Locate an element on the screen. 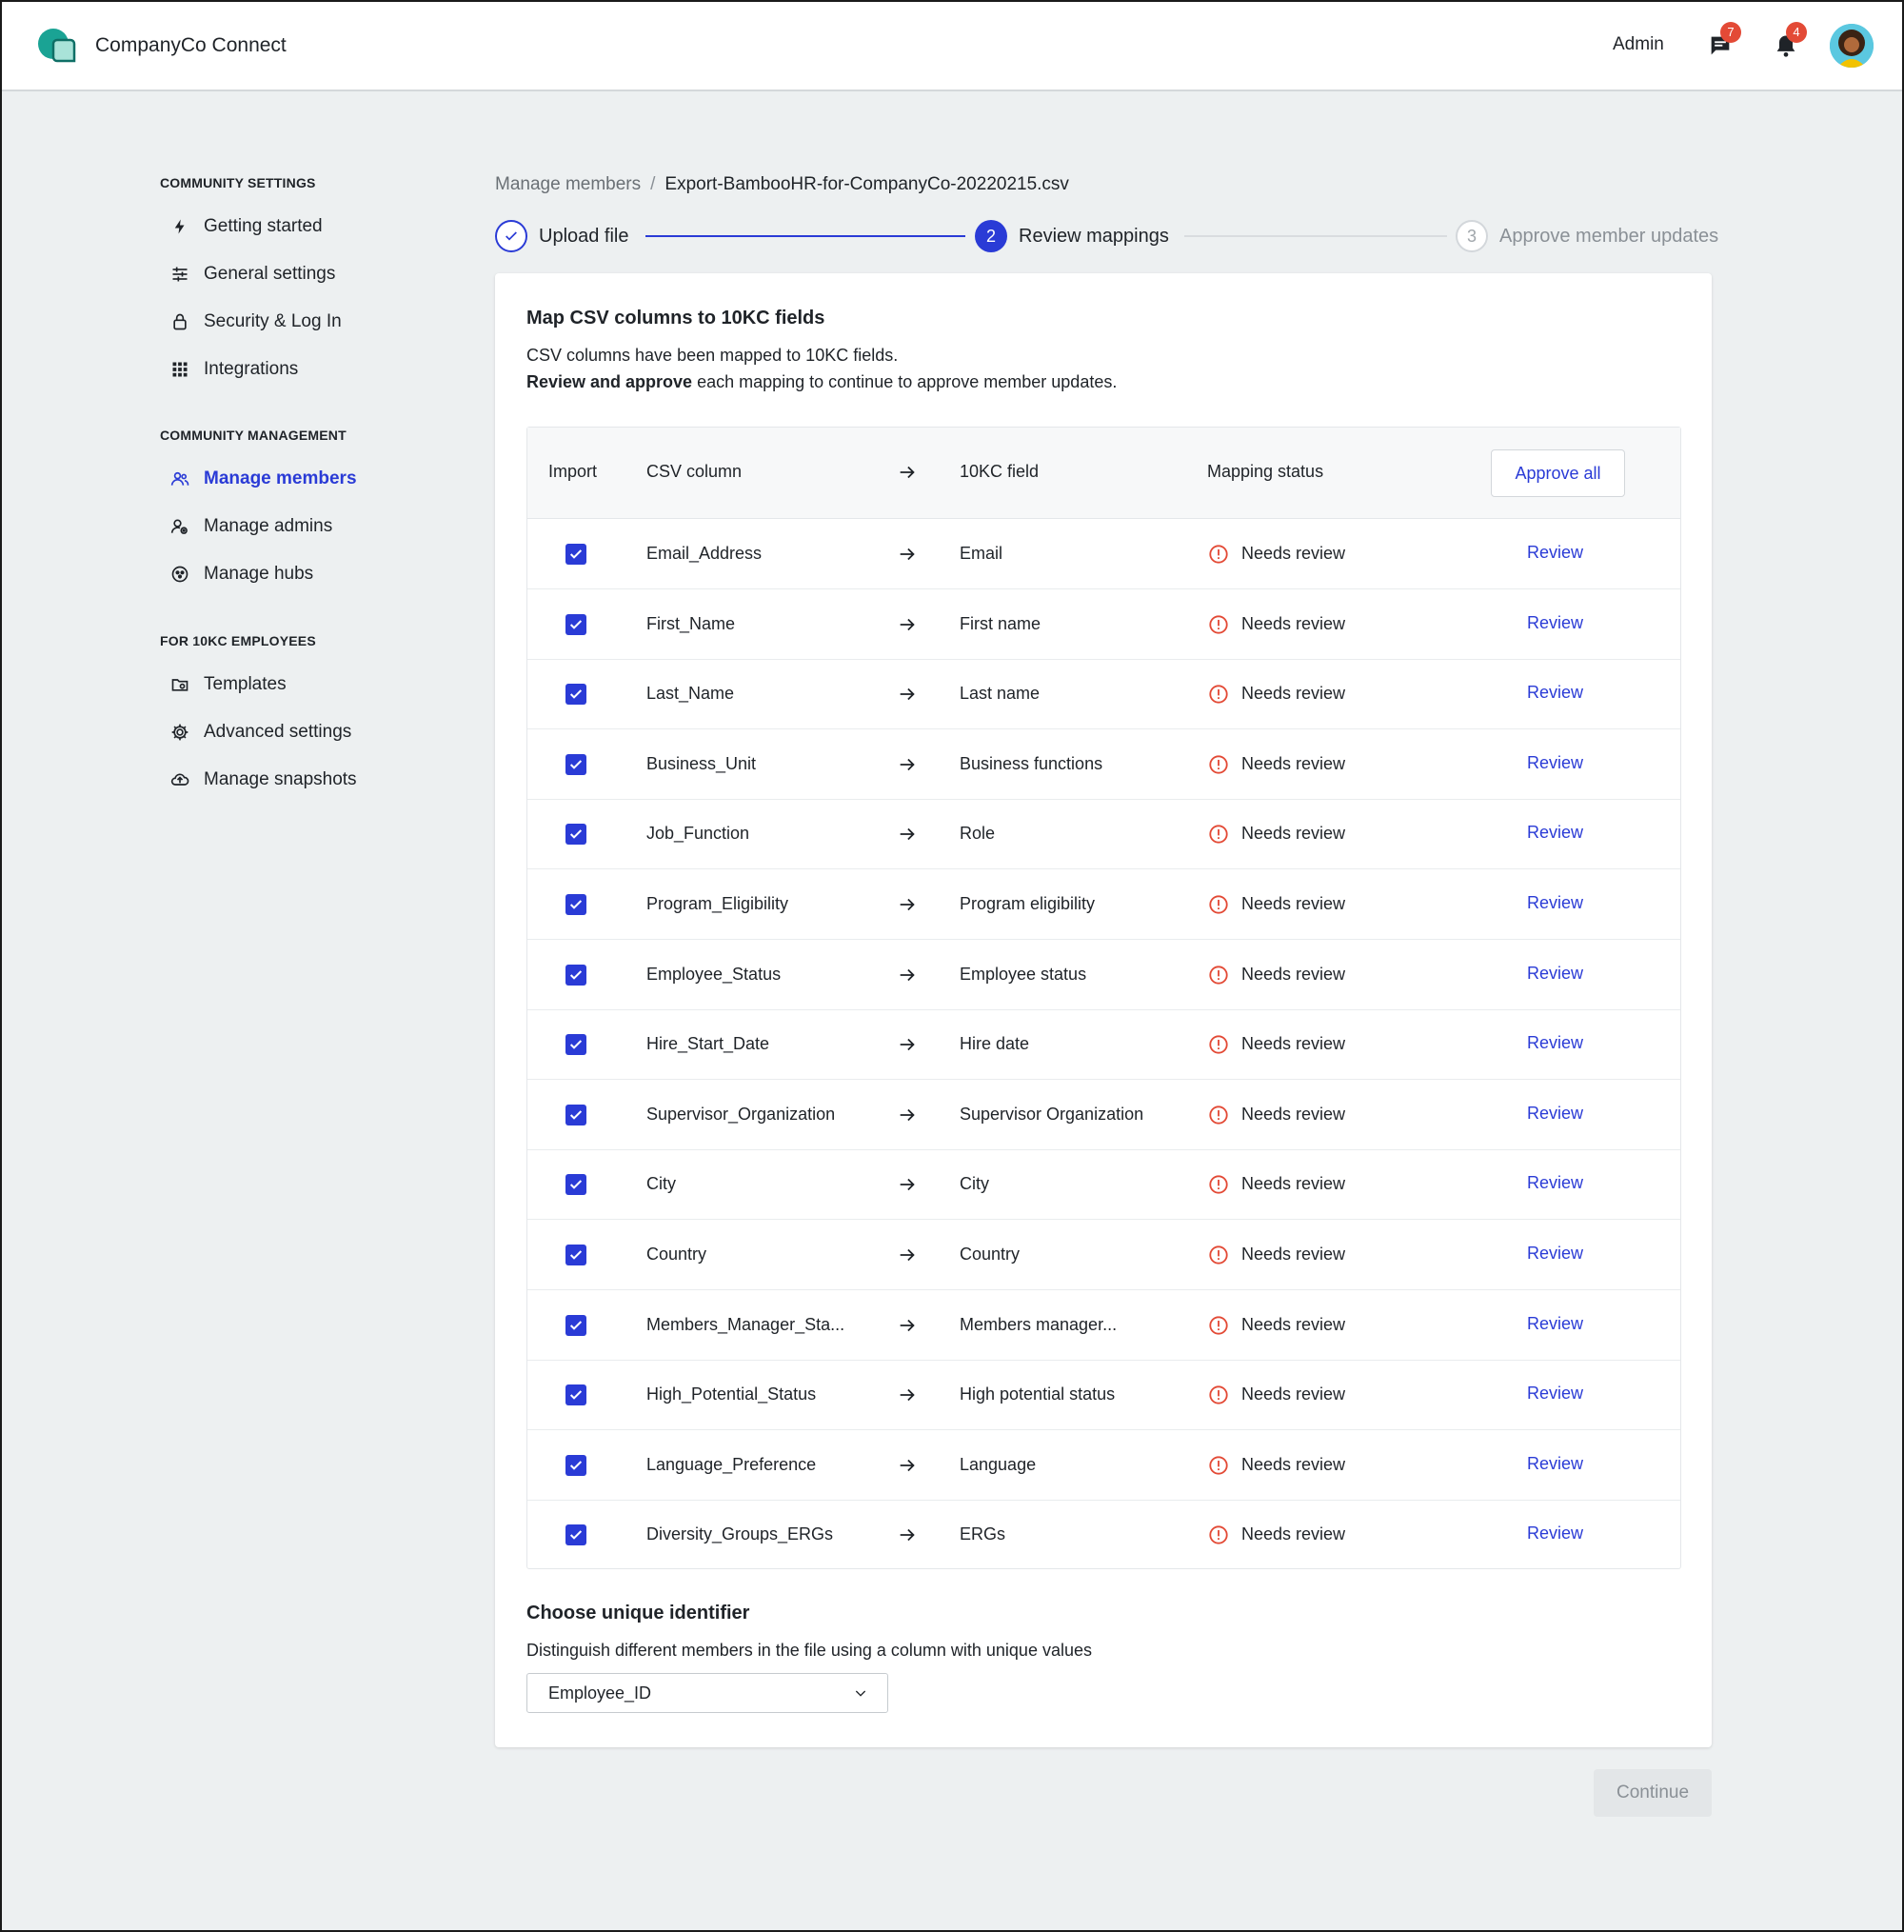  sliders-icon is located at coordinates (179, 274).